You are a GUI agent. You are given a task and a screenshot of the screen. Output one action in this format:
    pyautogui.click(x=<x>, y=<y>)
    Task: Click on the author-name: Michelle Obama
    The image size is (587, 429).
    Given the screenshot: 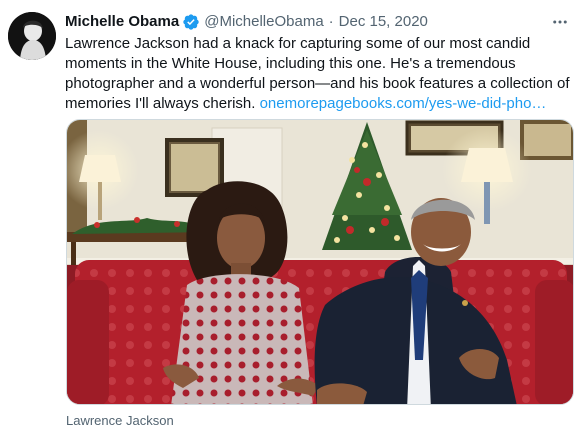 What is the action you would take?
    pyautogui.click(x=122, y=22)
    